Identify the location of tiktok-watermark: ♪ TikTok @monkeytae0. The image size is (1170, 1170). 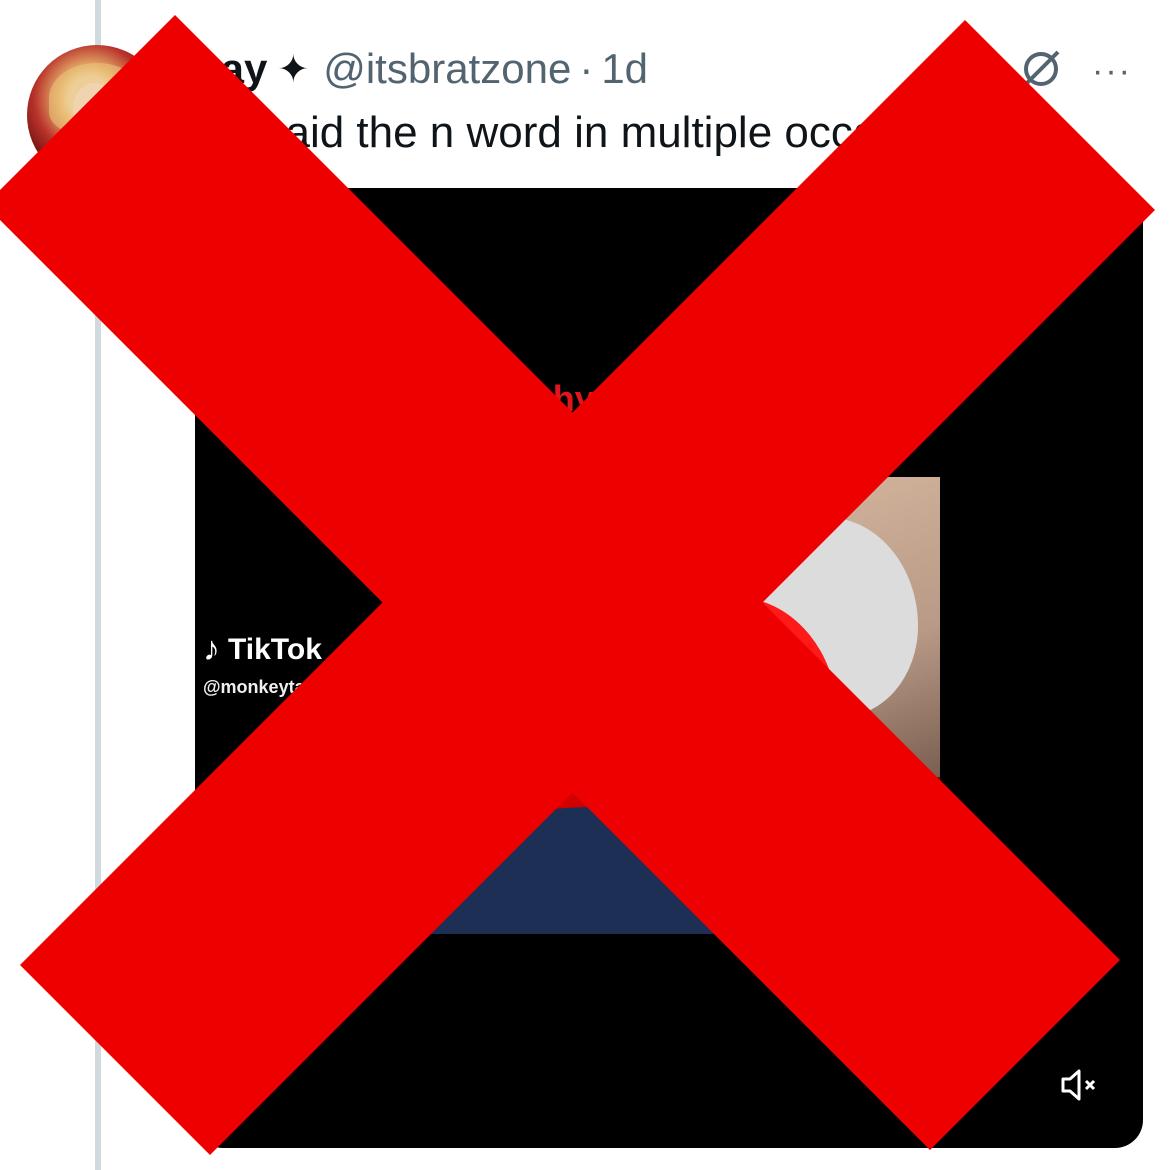
(264, 664).